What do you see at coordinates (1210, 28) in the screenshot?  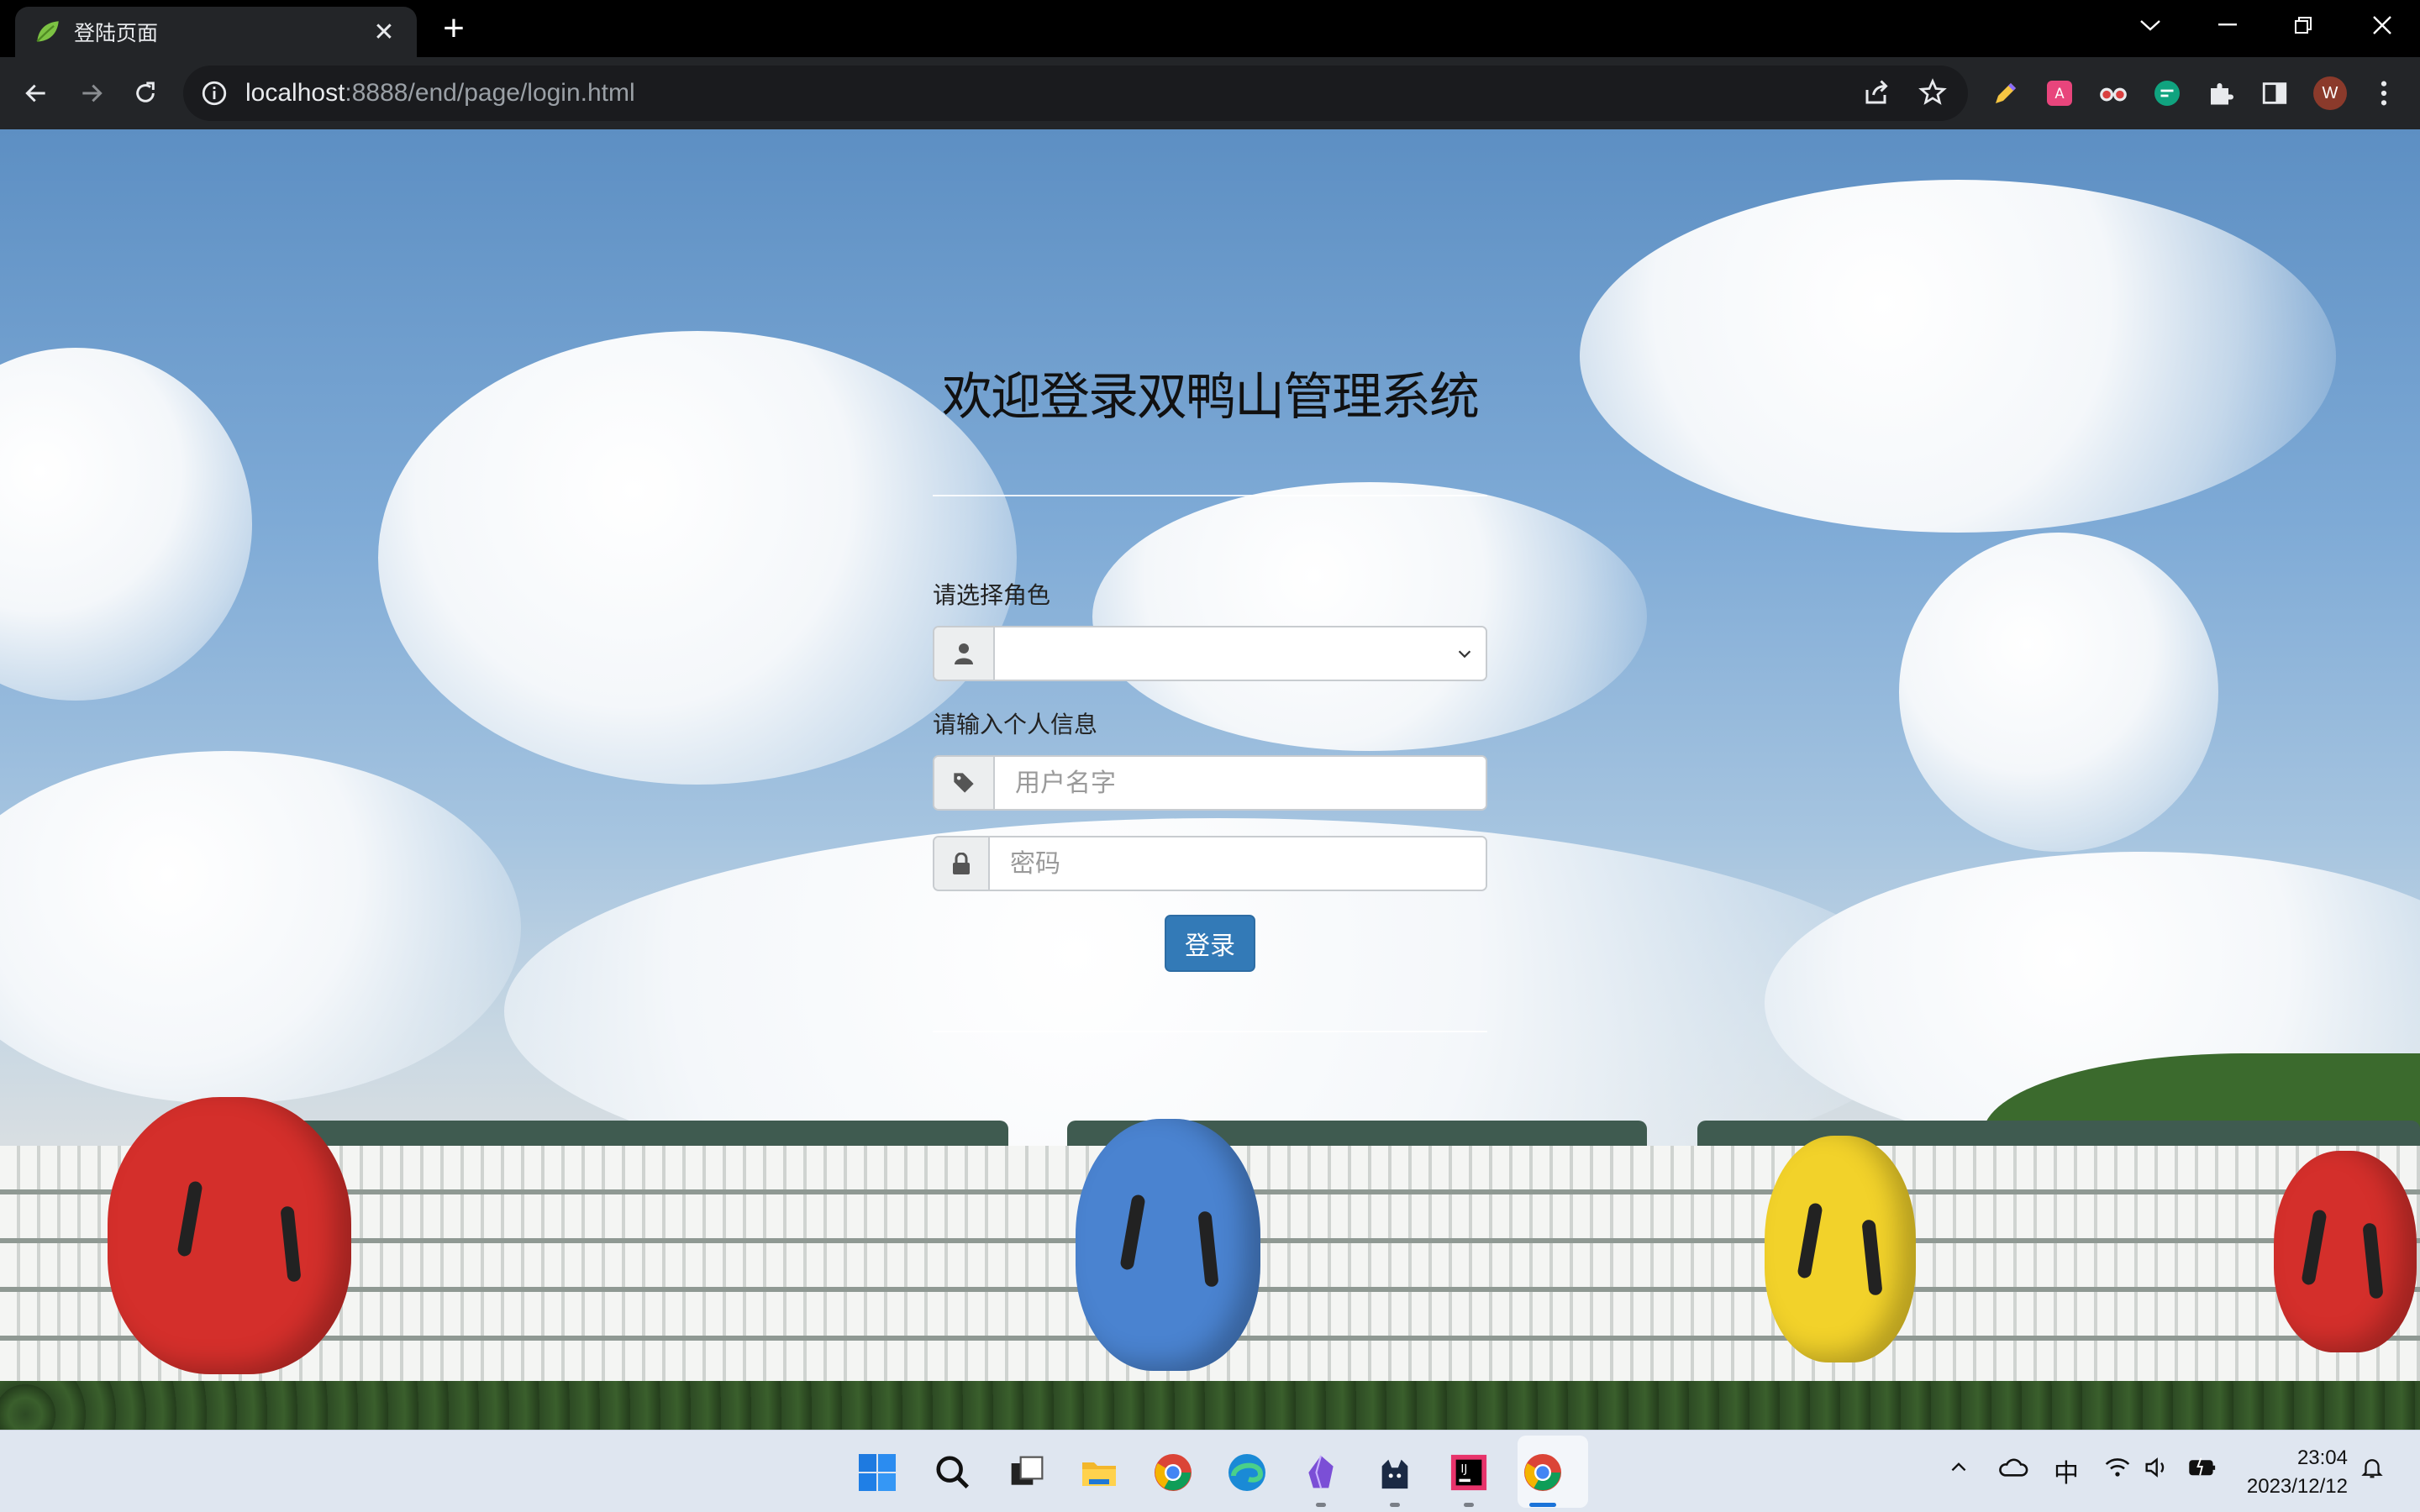 I see `browser-tab-strip: 登陆页面 ✕ +` at bounding box center [1210, 28].